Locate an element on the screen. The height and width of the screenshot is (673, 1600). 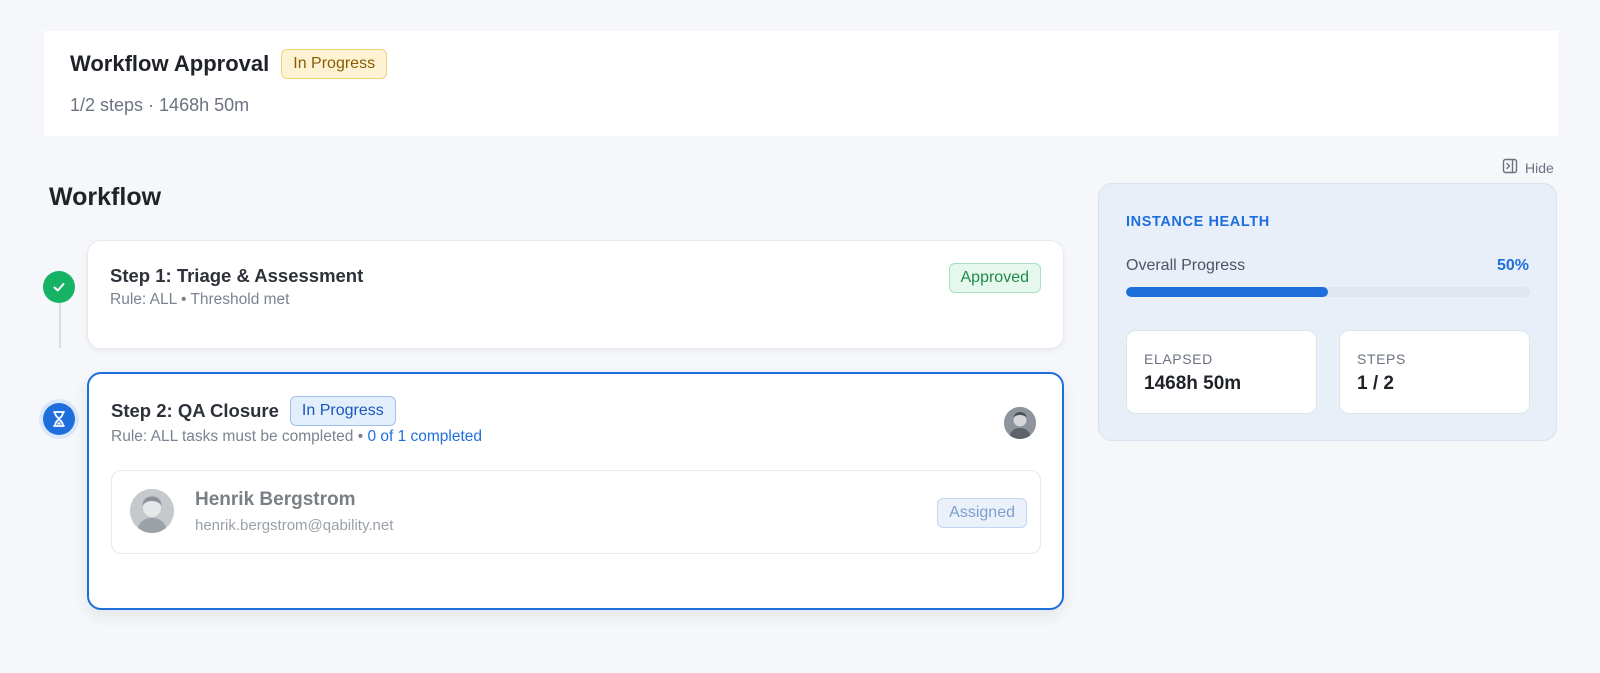
step-title-row: Step 2: QA Closure In Progress is located at coordinates (253, 411).